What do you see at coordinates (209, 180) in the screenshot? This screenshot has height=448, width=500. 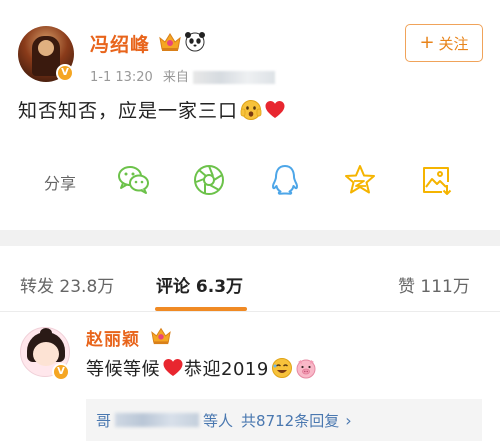 I see `moments-icon` at bounding box center [209, 180].